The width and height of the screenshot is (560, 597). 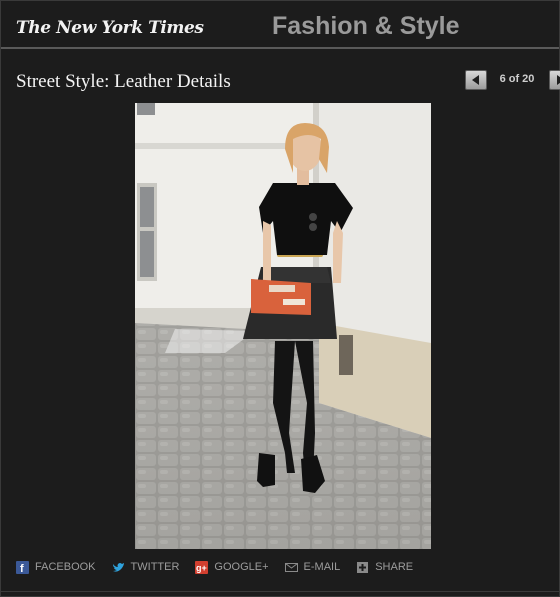 What do you see at coordinates (110, 28) in the screenshot?
I see `nyt-logo: The New York Times` at bounding box center [110, 28].